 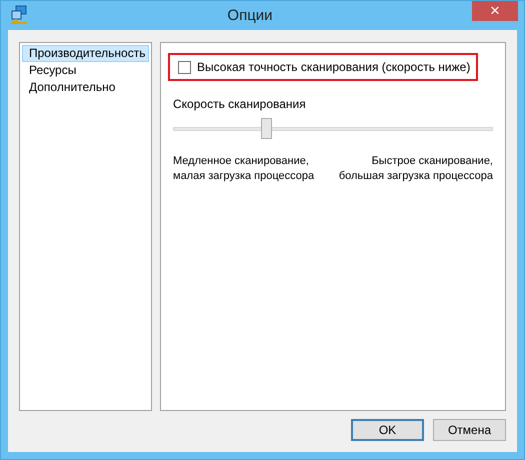 What do you see at coordinates (415, 169) in the screenshot?
I see `fast-caption: Быстрое сканирование, большая загрузка процессора` at bounding box center [415, 169].